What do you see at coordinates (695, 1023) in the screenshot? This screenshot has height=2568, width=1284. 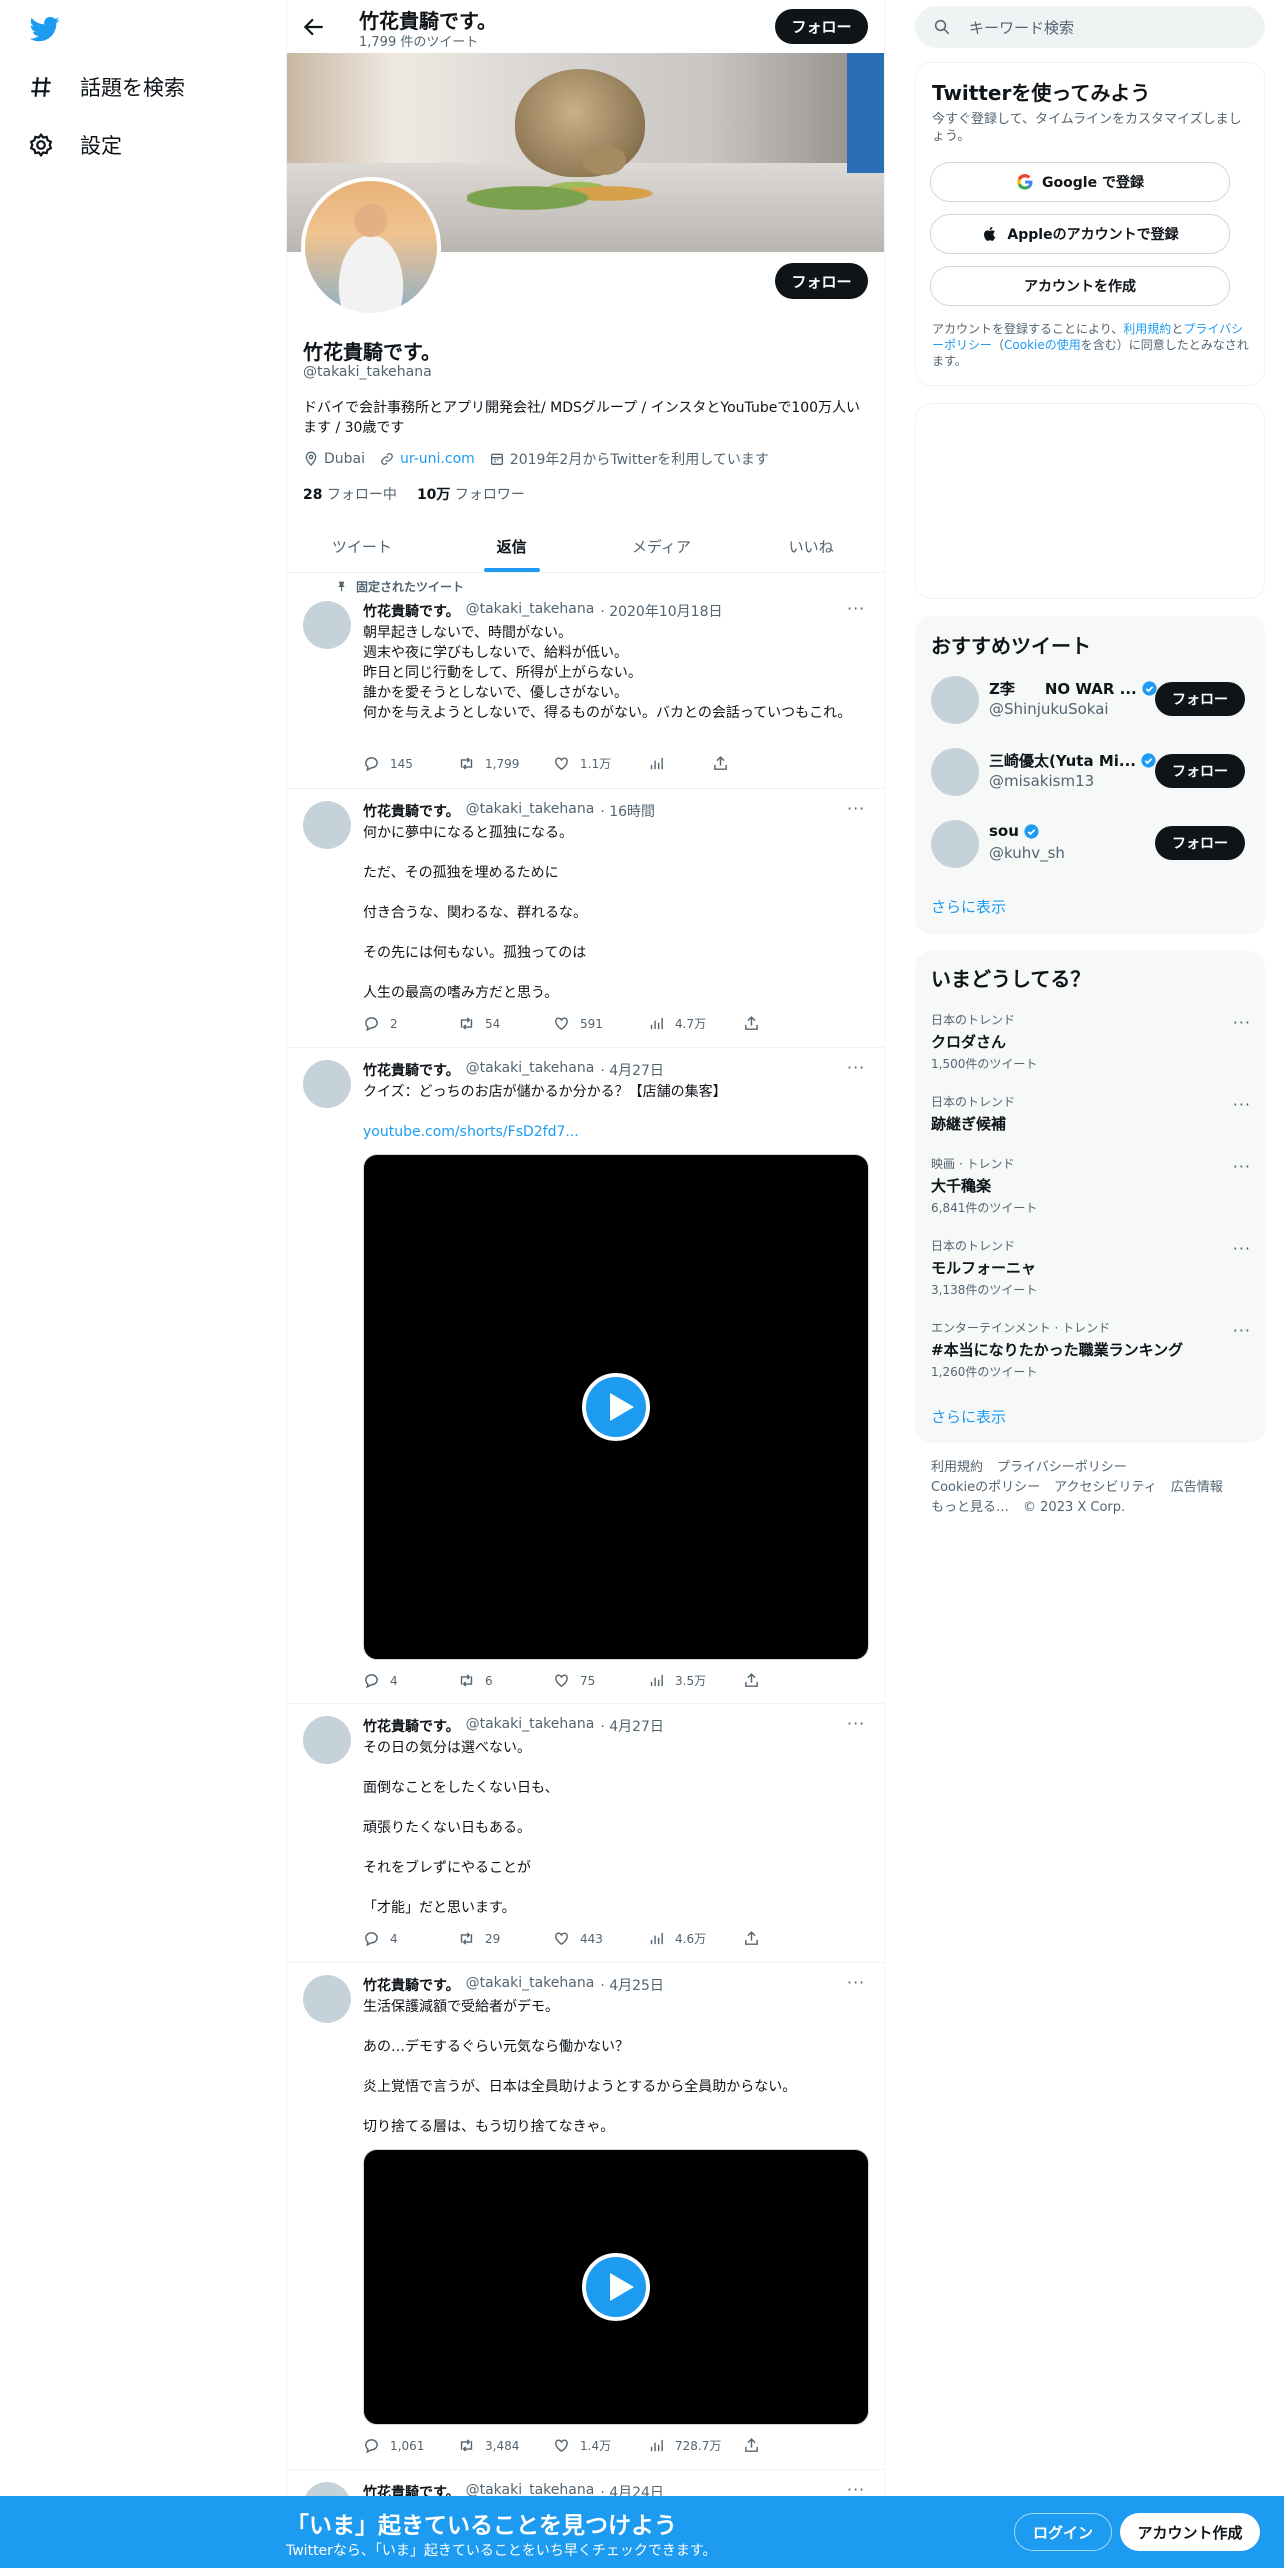 I see `views-button: 4.7万` at bounding box center [695, 1023].